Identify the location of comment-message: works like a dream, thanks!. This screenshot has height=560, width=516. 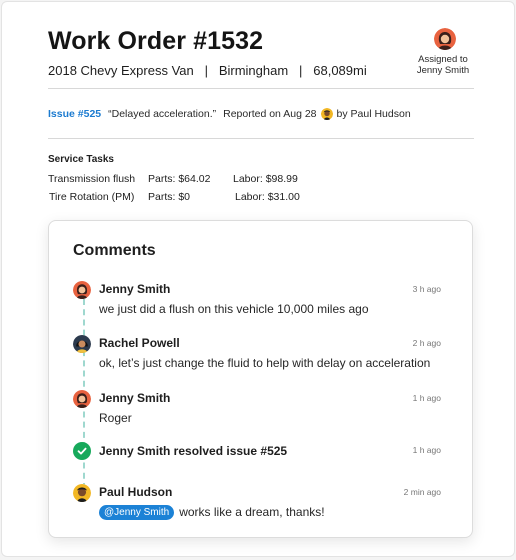
(252, 512).